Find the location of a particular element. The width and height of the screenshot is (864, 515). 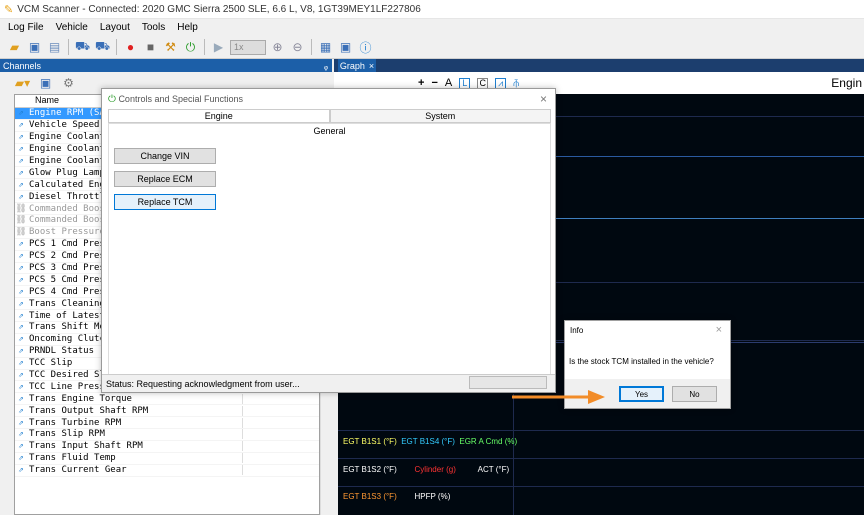

channel-row: ⇗ Trans Engine Torque is located at coordinates (167, 399).